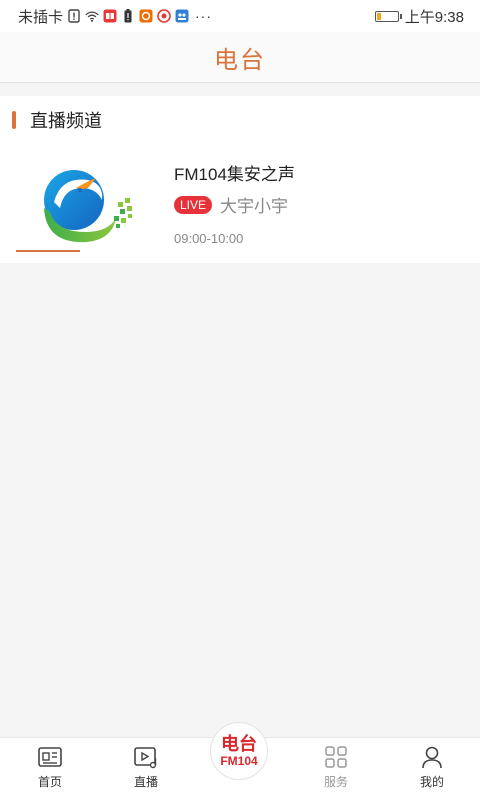 This screenshot has width=480, height=800. I want to click on program-name: 大宇小宇, so click(254, 206).